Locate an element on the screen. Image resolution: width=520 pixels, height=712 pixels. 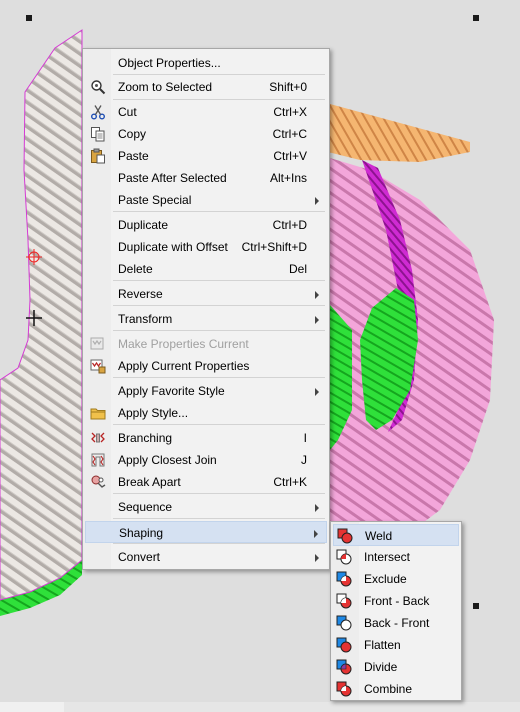
folder-icon is located at coordinates (98, 413).